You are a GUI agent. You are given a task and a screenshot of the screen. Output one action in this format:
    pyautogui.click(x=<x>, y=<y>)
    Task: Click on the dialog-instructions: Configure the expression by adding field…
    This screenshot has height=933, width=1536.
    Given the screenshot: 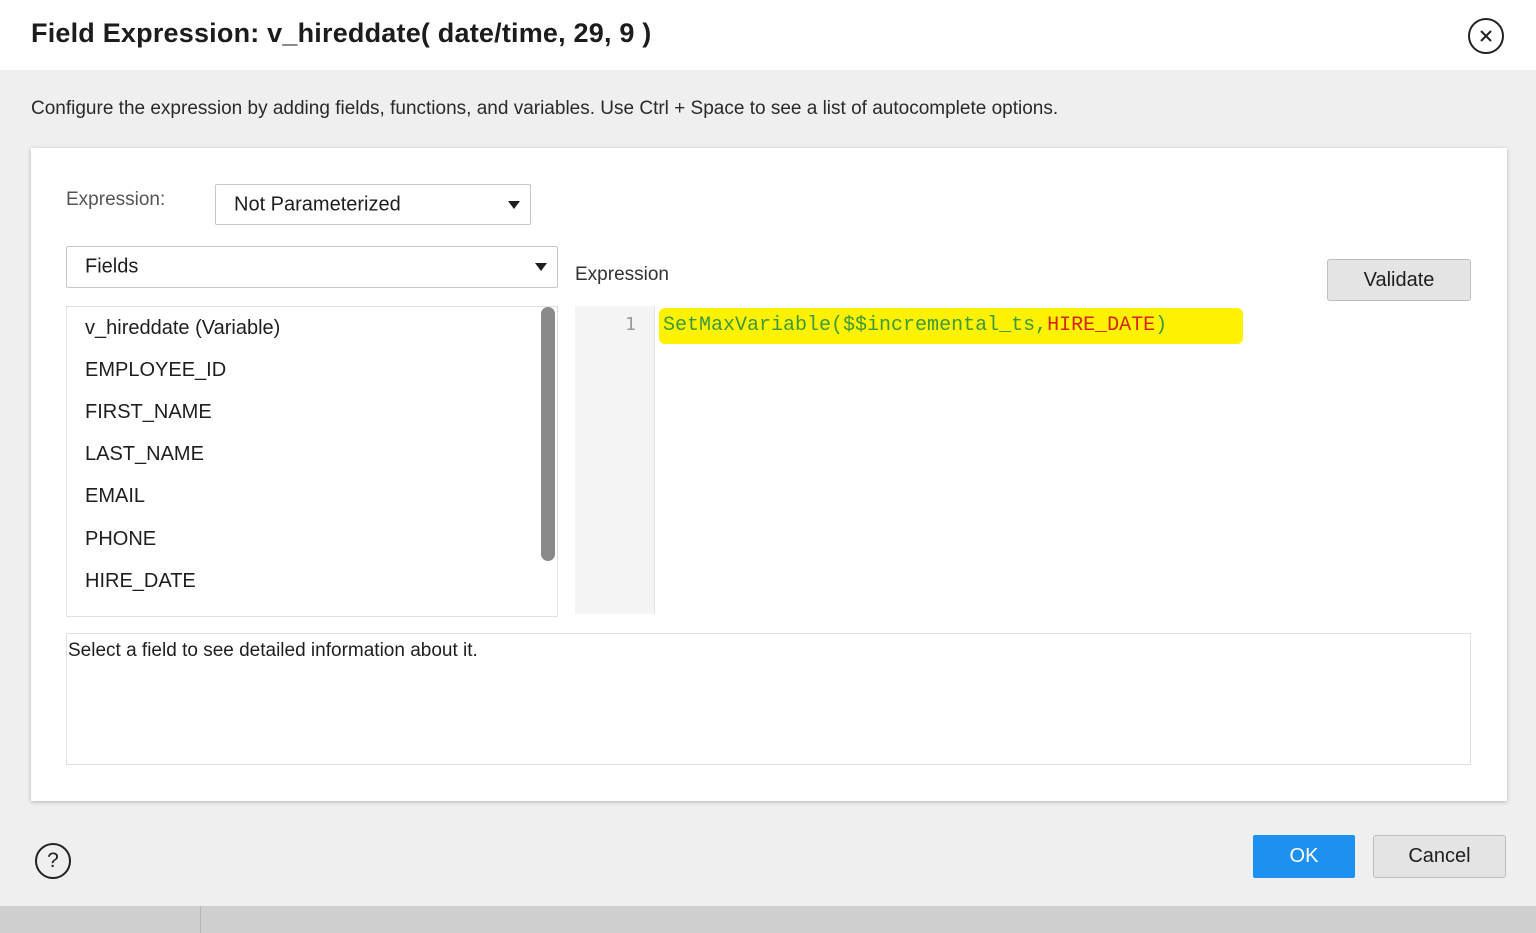 What is the action you would take?
    pyautogui.click(x=545, y=108)
    